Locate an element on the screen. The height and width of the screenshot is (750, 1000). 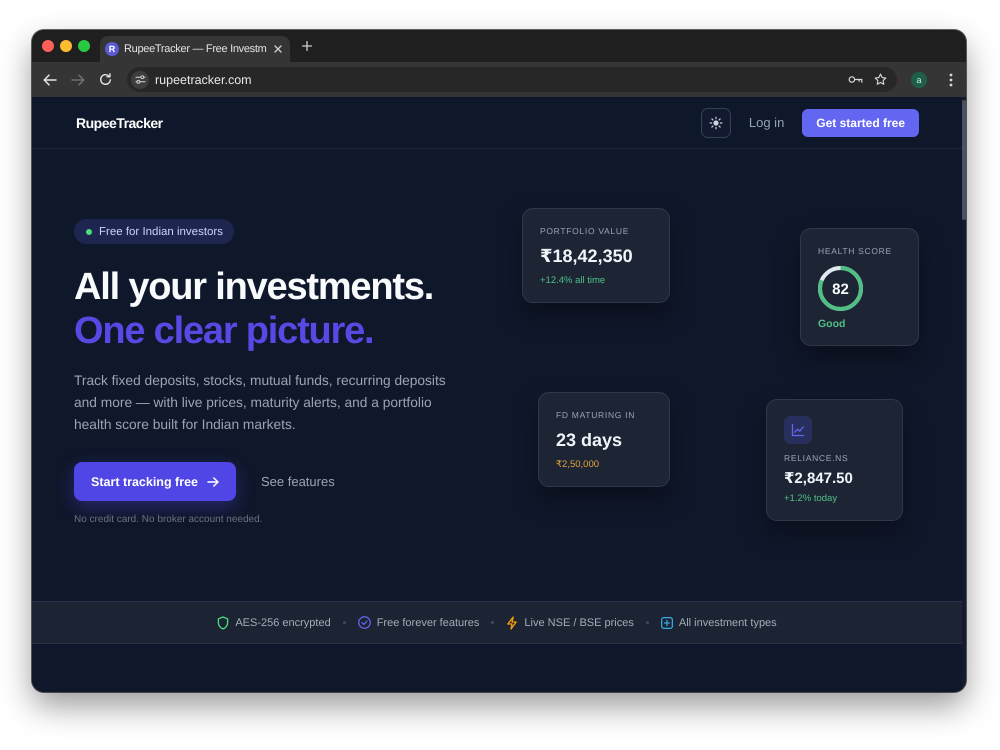
scrollbar-thumb is located at coordinates (964, 160).